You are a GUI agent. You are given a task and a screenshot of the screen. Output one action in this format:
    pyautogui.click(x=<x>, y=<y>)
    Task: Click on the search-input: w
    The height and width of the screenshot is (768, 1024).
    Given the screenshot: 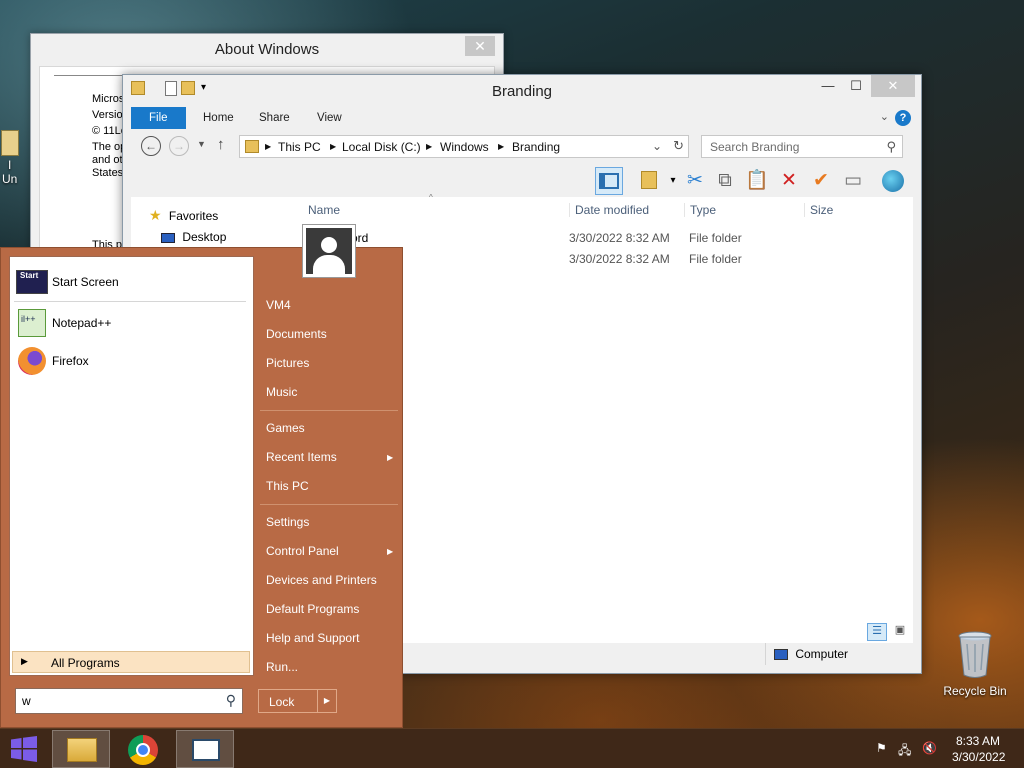 What is the action you would take?
    pyautogui.click(x=26, y=701)
    